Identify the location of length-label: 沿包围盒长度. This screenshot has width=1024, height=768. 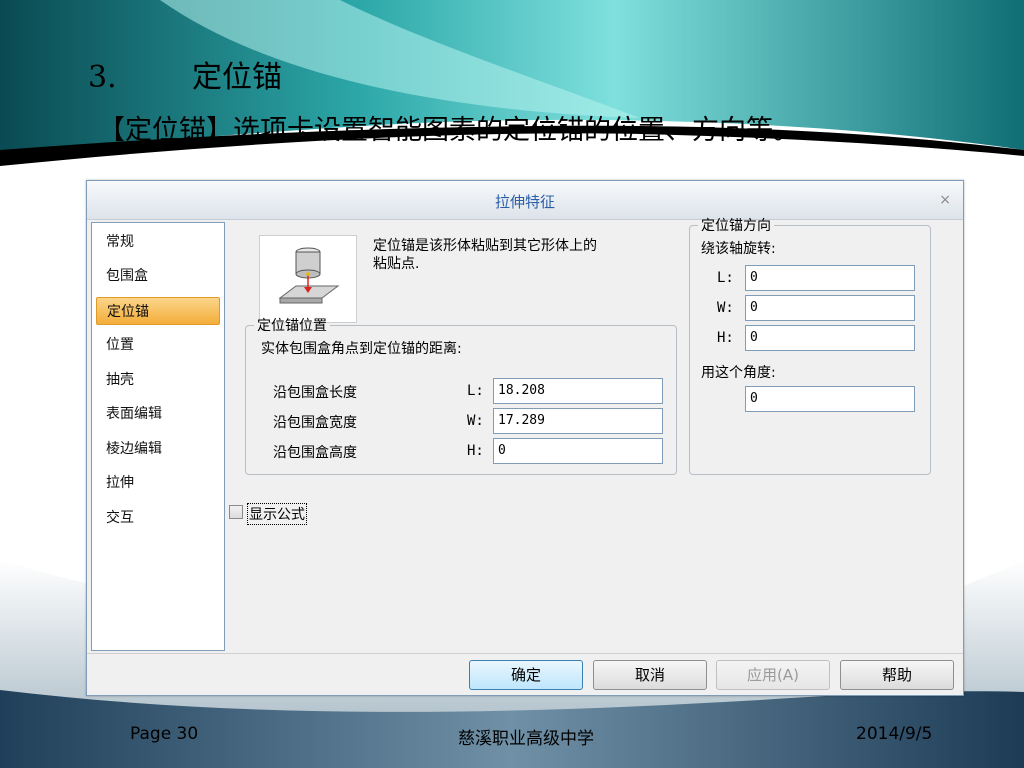
(315, 393).